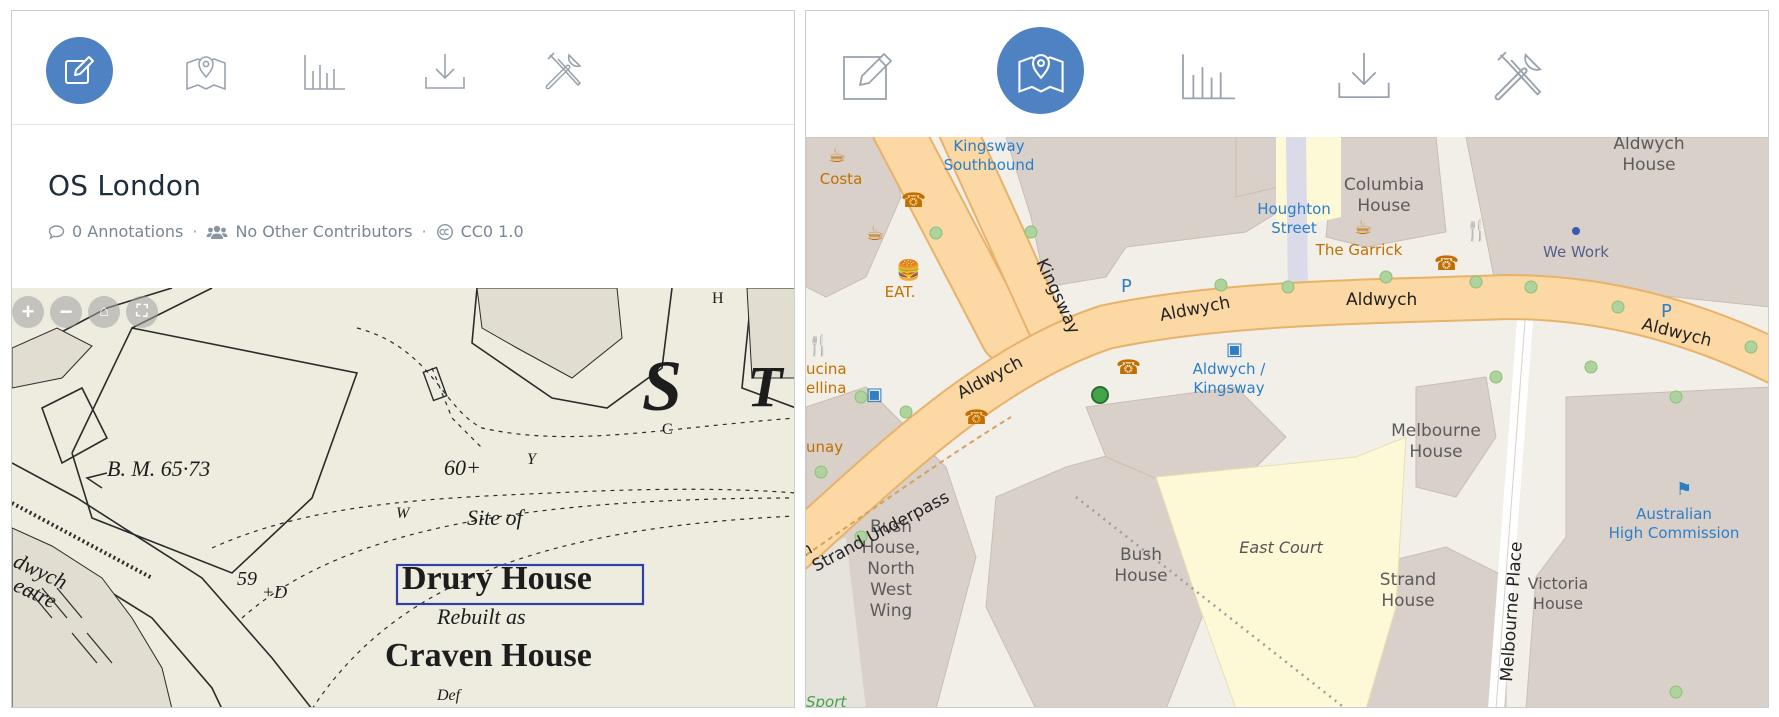 This screenshot has width=1779, height=717. Describe the element at coordinates (247, 579) in the screenshot. I see `height-label-59: 59` at that location.